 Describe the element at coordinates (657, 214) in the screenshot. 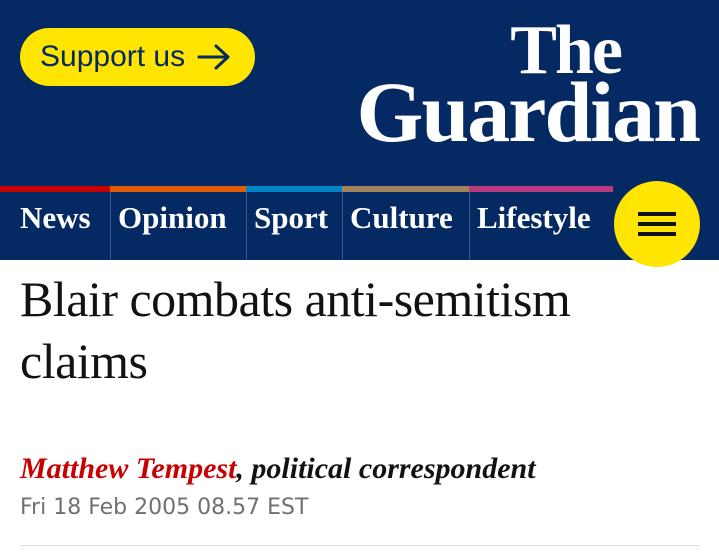

I see `hamburger-icon` at that location.